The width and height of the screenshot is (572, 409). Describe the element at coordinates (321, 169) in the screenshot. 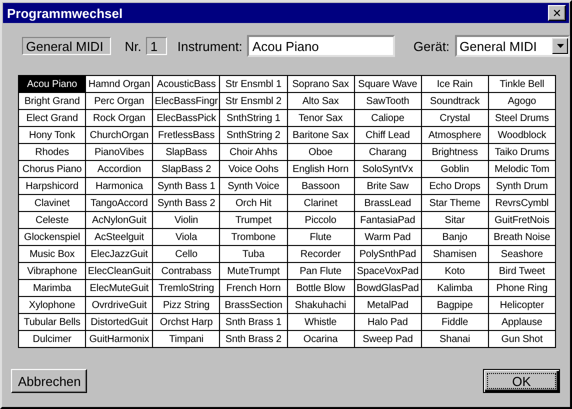

I see `instrument-cell: English Horn` at that location.